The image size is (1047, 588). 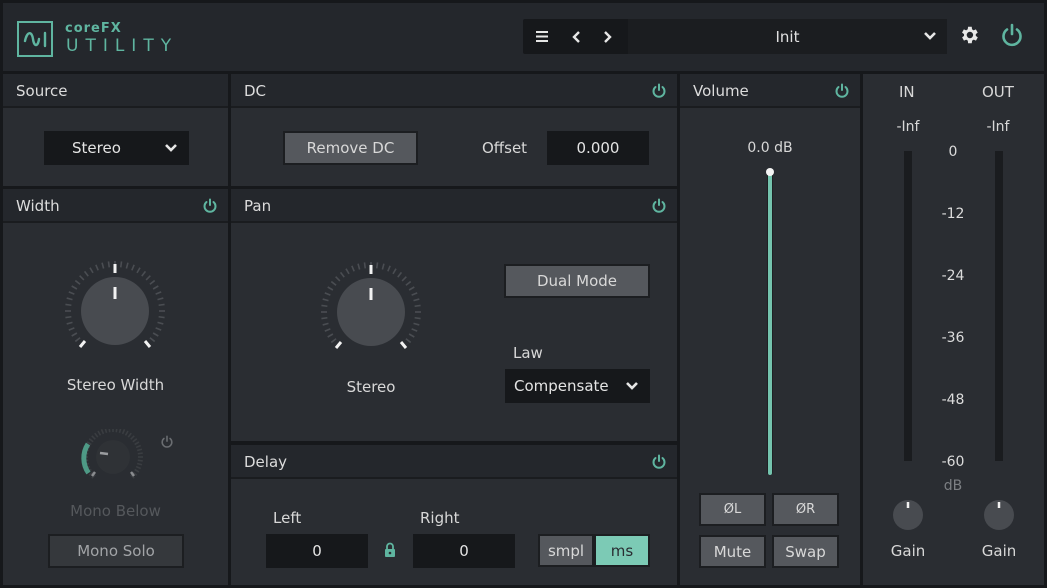 I want to click on lock-icon, so click(x=390, y=550).